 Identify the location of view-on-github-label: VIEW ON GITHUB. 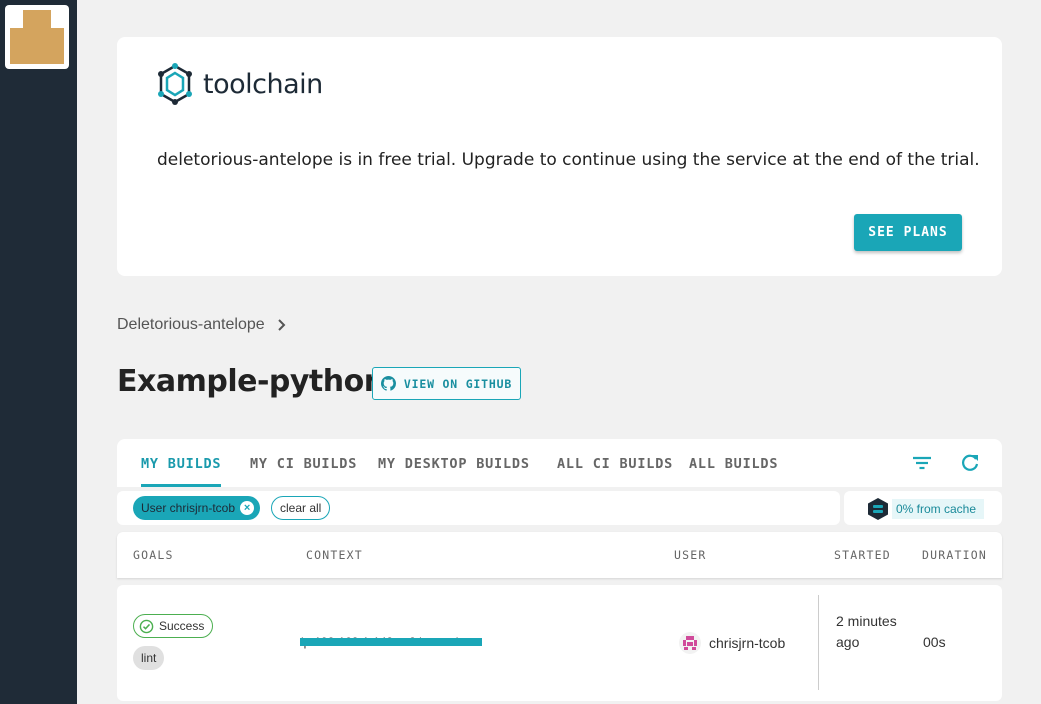
(458, 383).